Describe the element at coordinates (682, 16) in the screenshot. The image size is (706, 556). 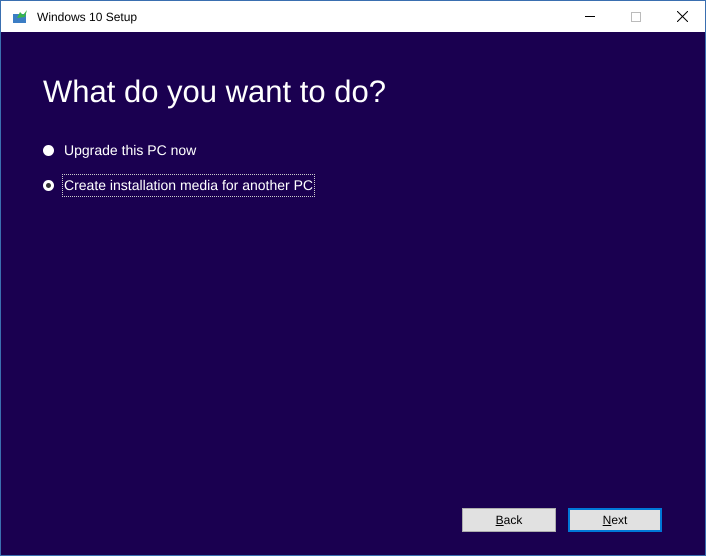
I see `close-icon` at that location.